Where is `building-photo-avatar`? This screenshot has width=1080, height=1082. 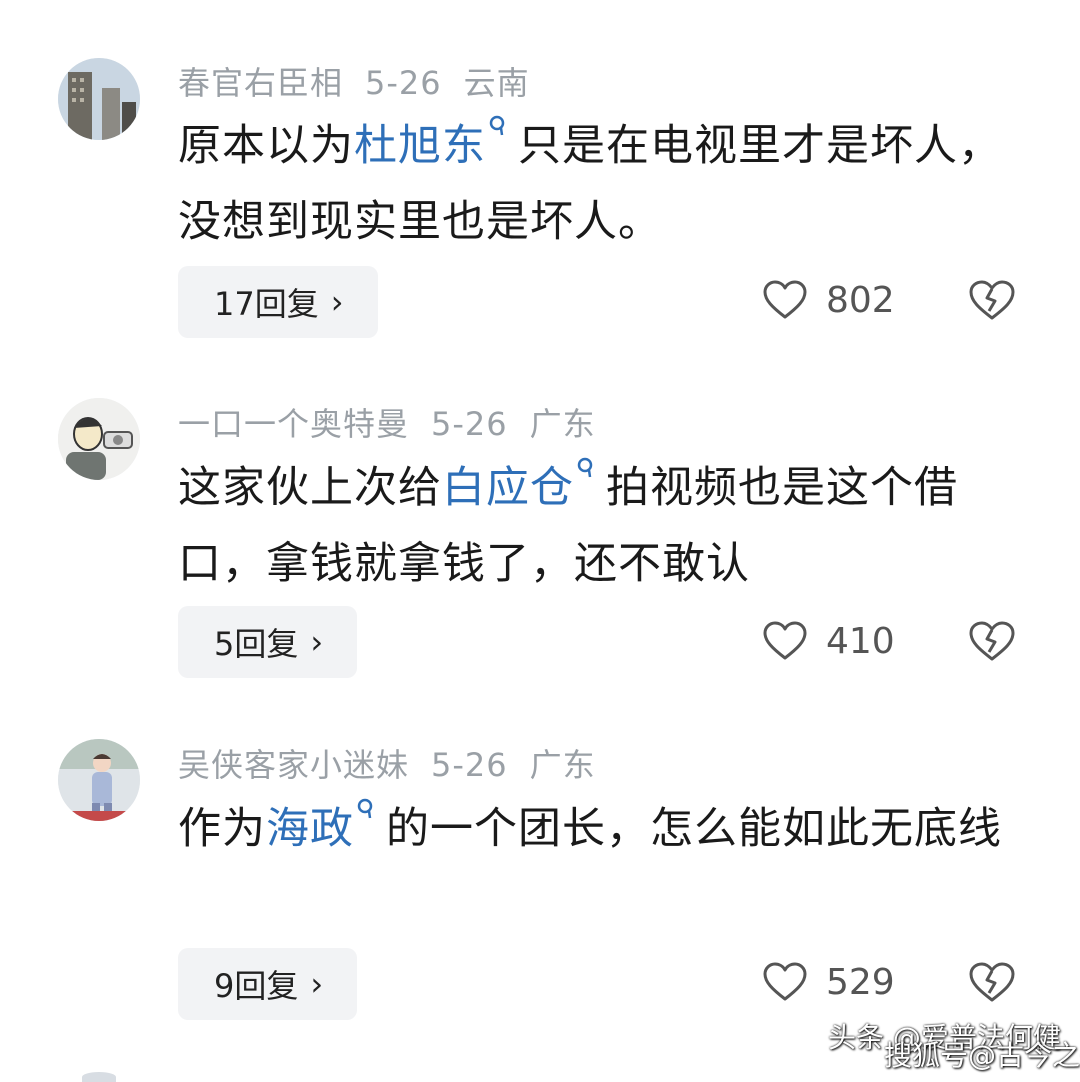
building-photo-avatar is located at coordinates (99, 99).